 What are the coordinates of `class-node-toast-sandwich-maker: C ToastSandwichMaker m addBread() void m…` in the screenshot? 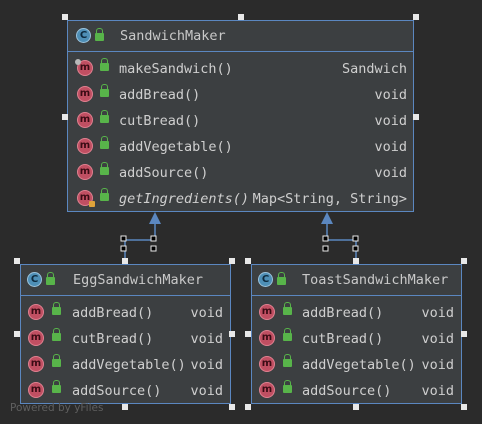 It's located at (356, 334).